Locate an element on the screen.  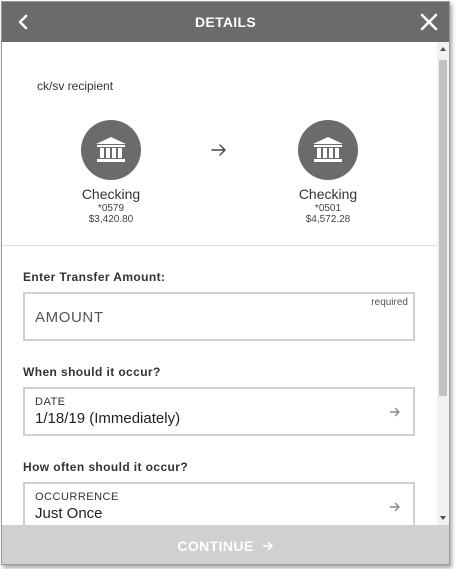
dialog-header: DETAILS is located at coordinates (225, 22).